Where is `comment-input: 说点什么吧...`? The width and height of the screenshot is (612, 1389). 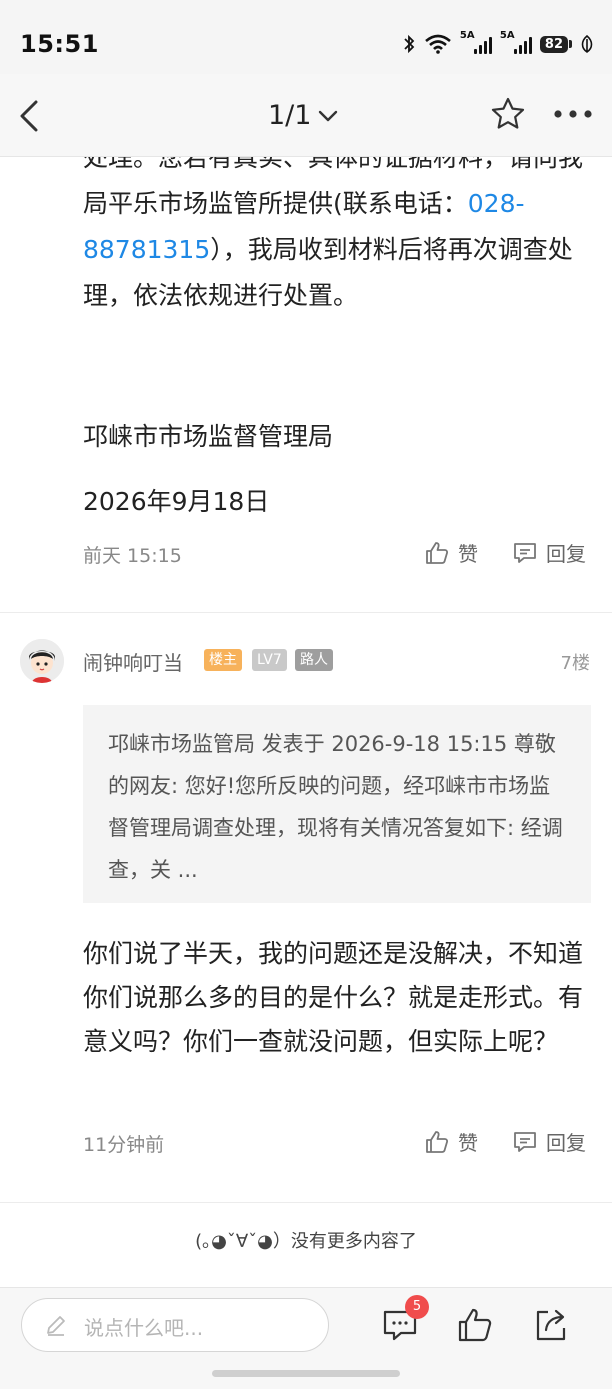 comment-input: 说点什么吧... is located at coordinates (175, 1325).